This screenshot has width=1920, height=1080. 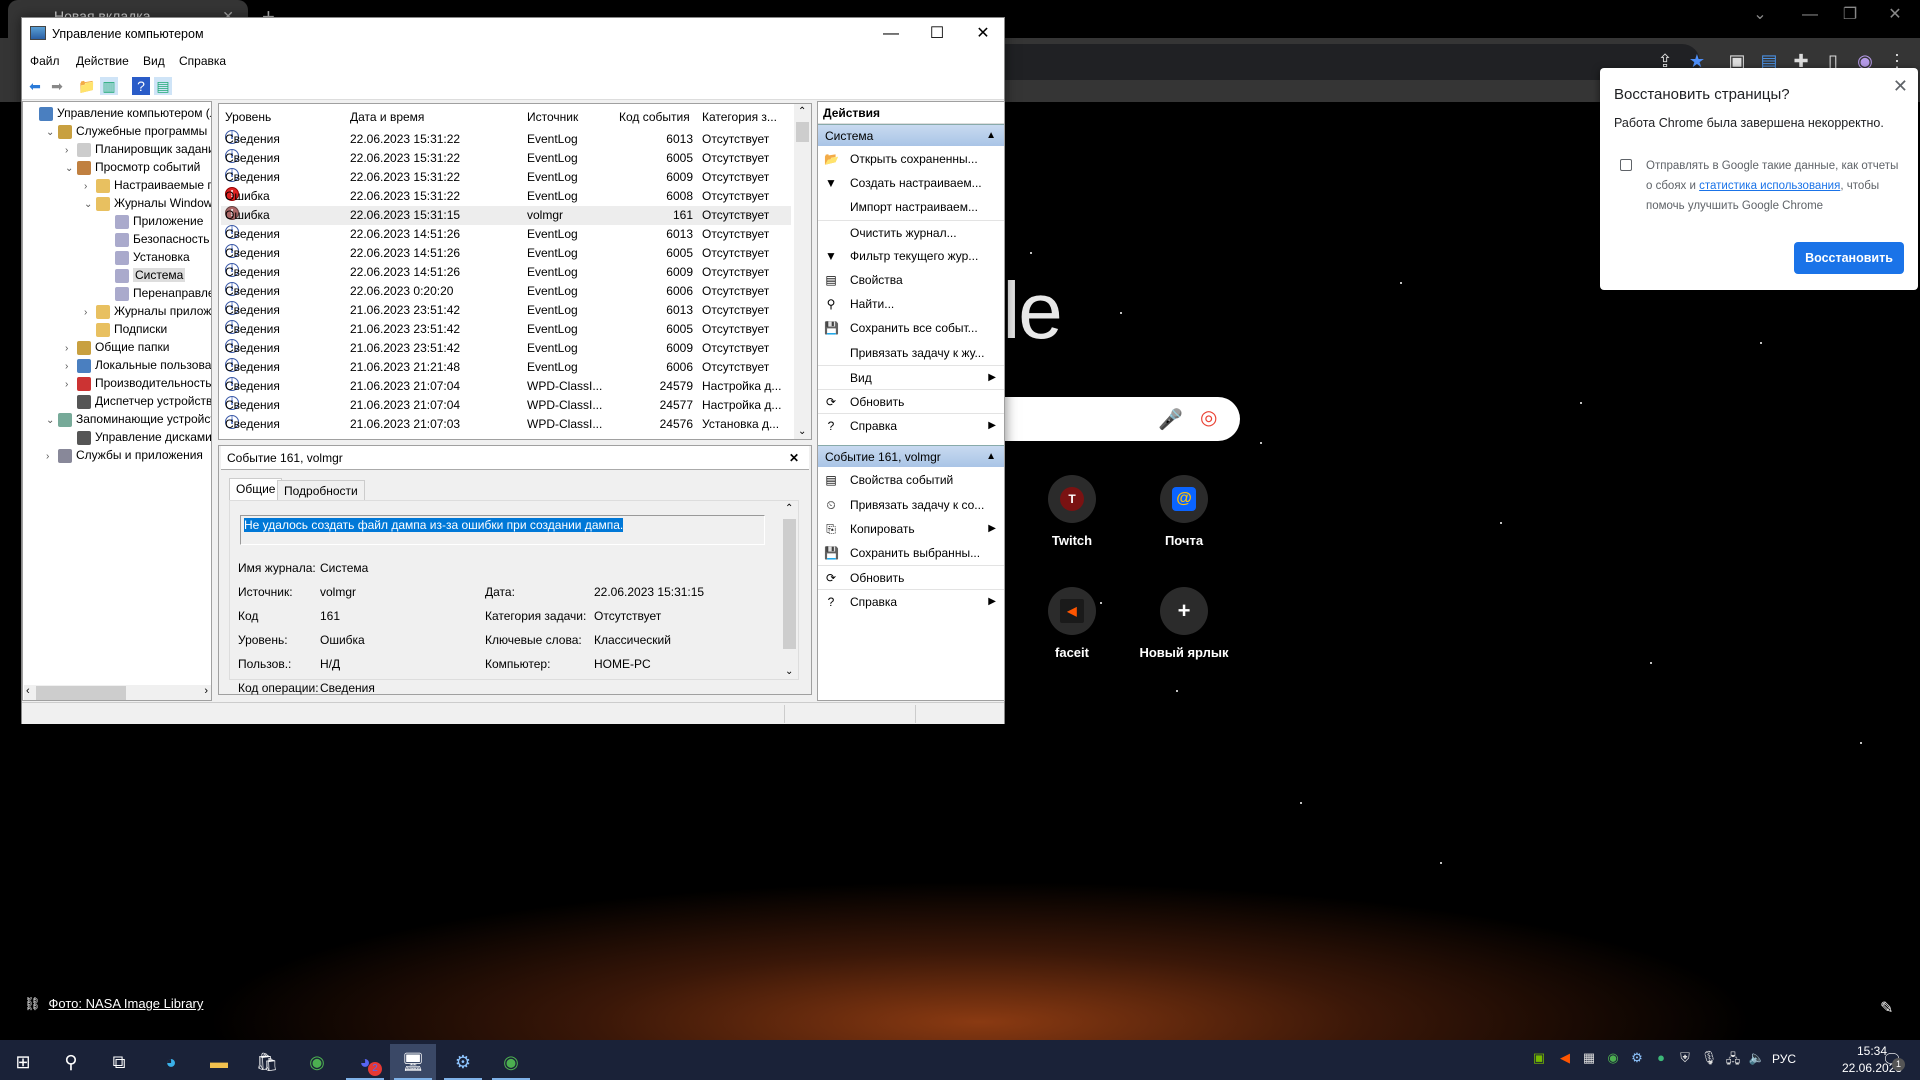 I want to click on tree-item: › Производительность, so click(x=138, y=383).